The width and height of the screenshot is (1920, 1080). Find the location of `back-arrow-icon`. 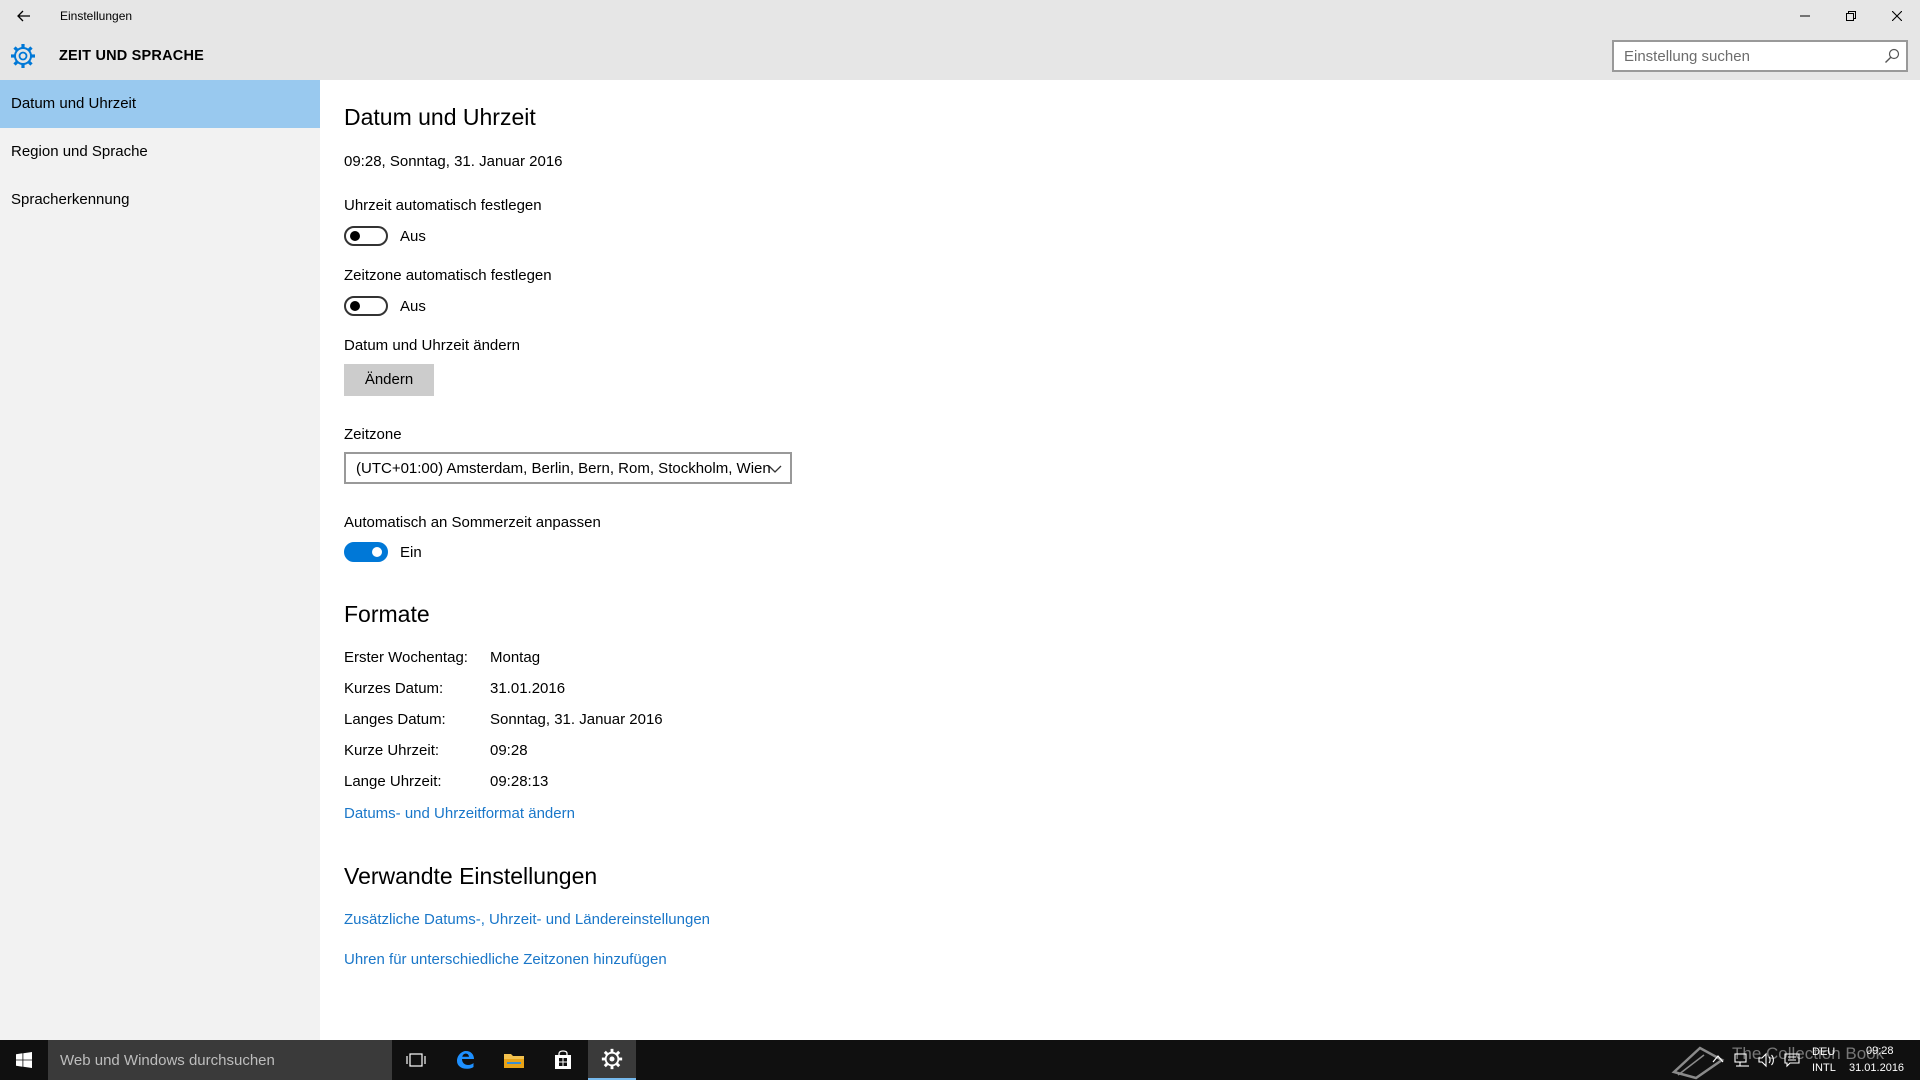

back-arrow-icon is located at coordinates (23, 16).